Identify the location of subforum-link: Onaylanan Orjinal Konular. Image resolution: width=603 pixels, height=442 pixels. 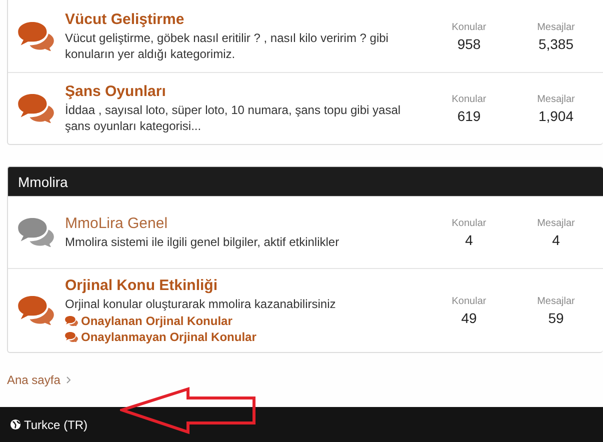
(148, 321).